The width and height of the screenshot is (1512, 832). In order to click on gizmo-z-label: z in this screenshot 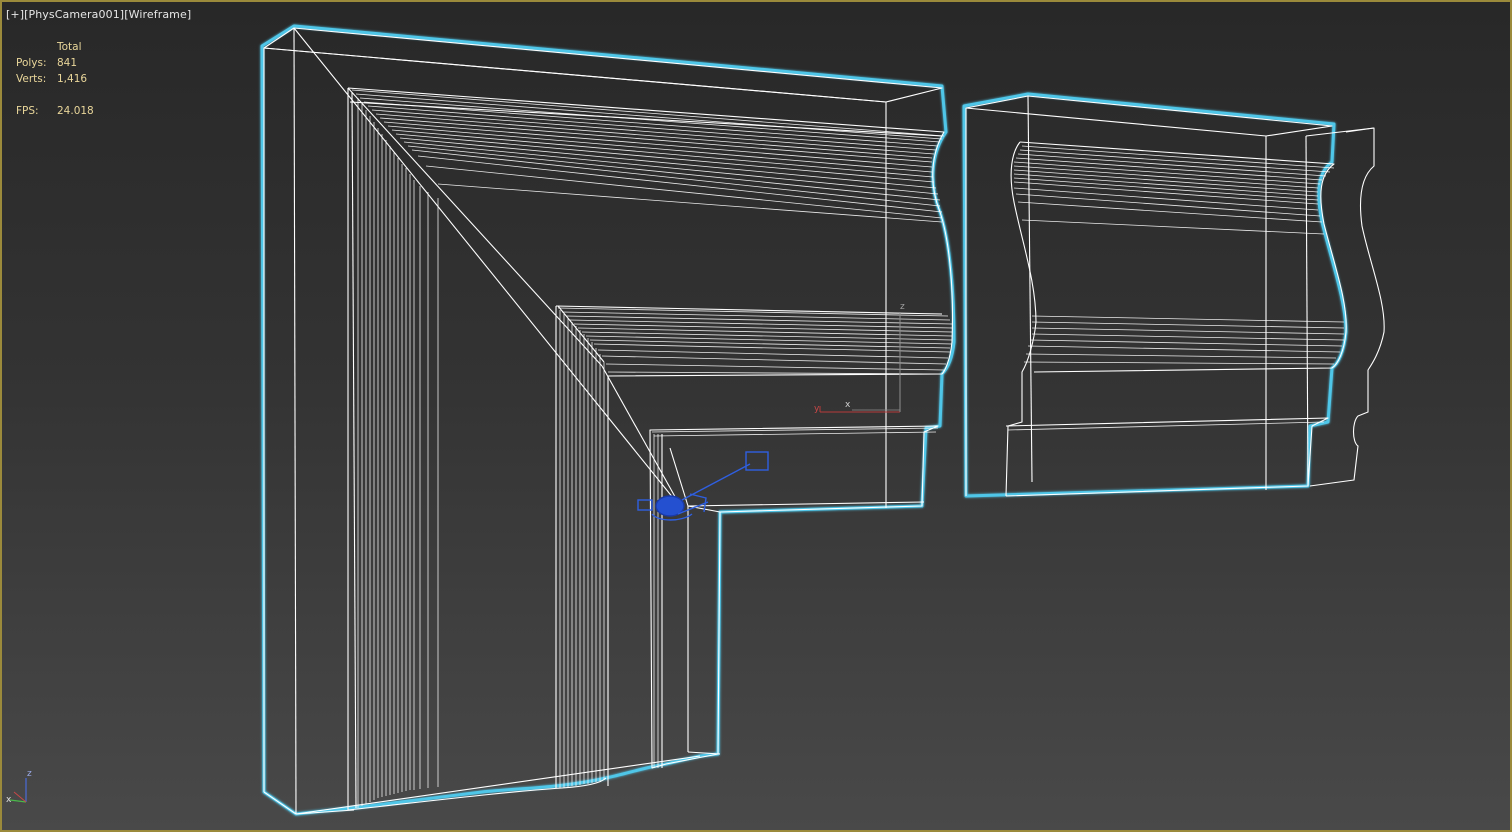, I will do `click(902, 307)`.